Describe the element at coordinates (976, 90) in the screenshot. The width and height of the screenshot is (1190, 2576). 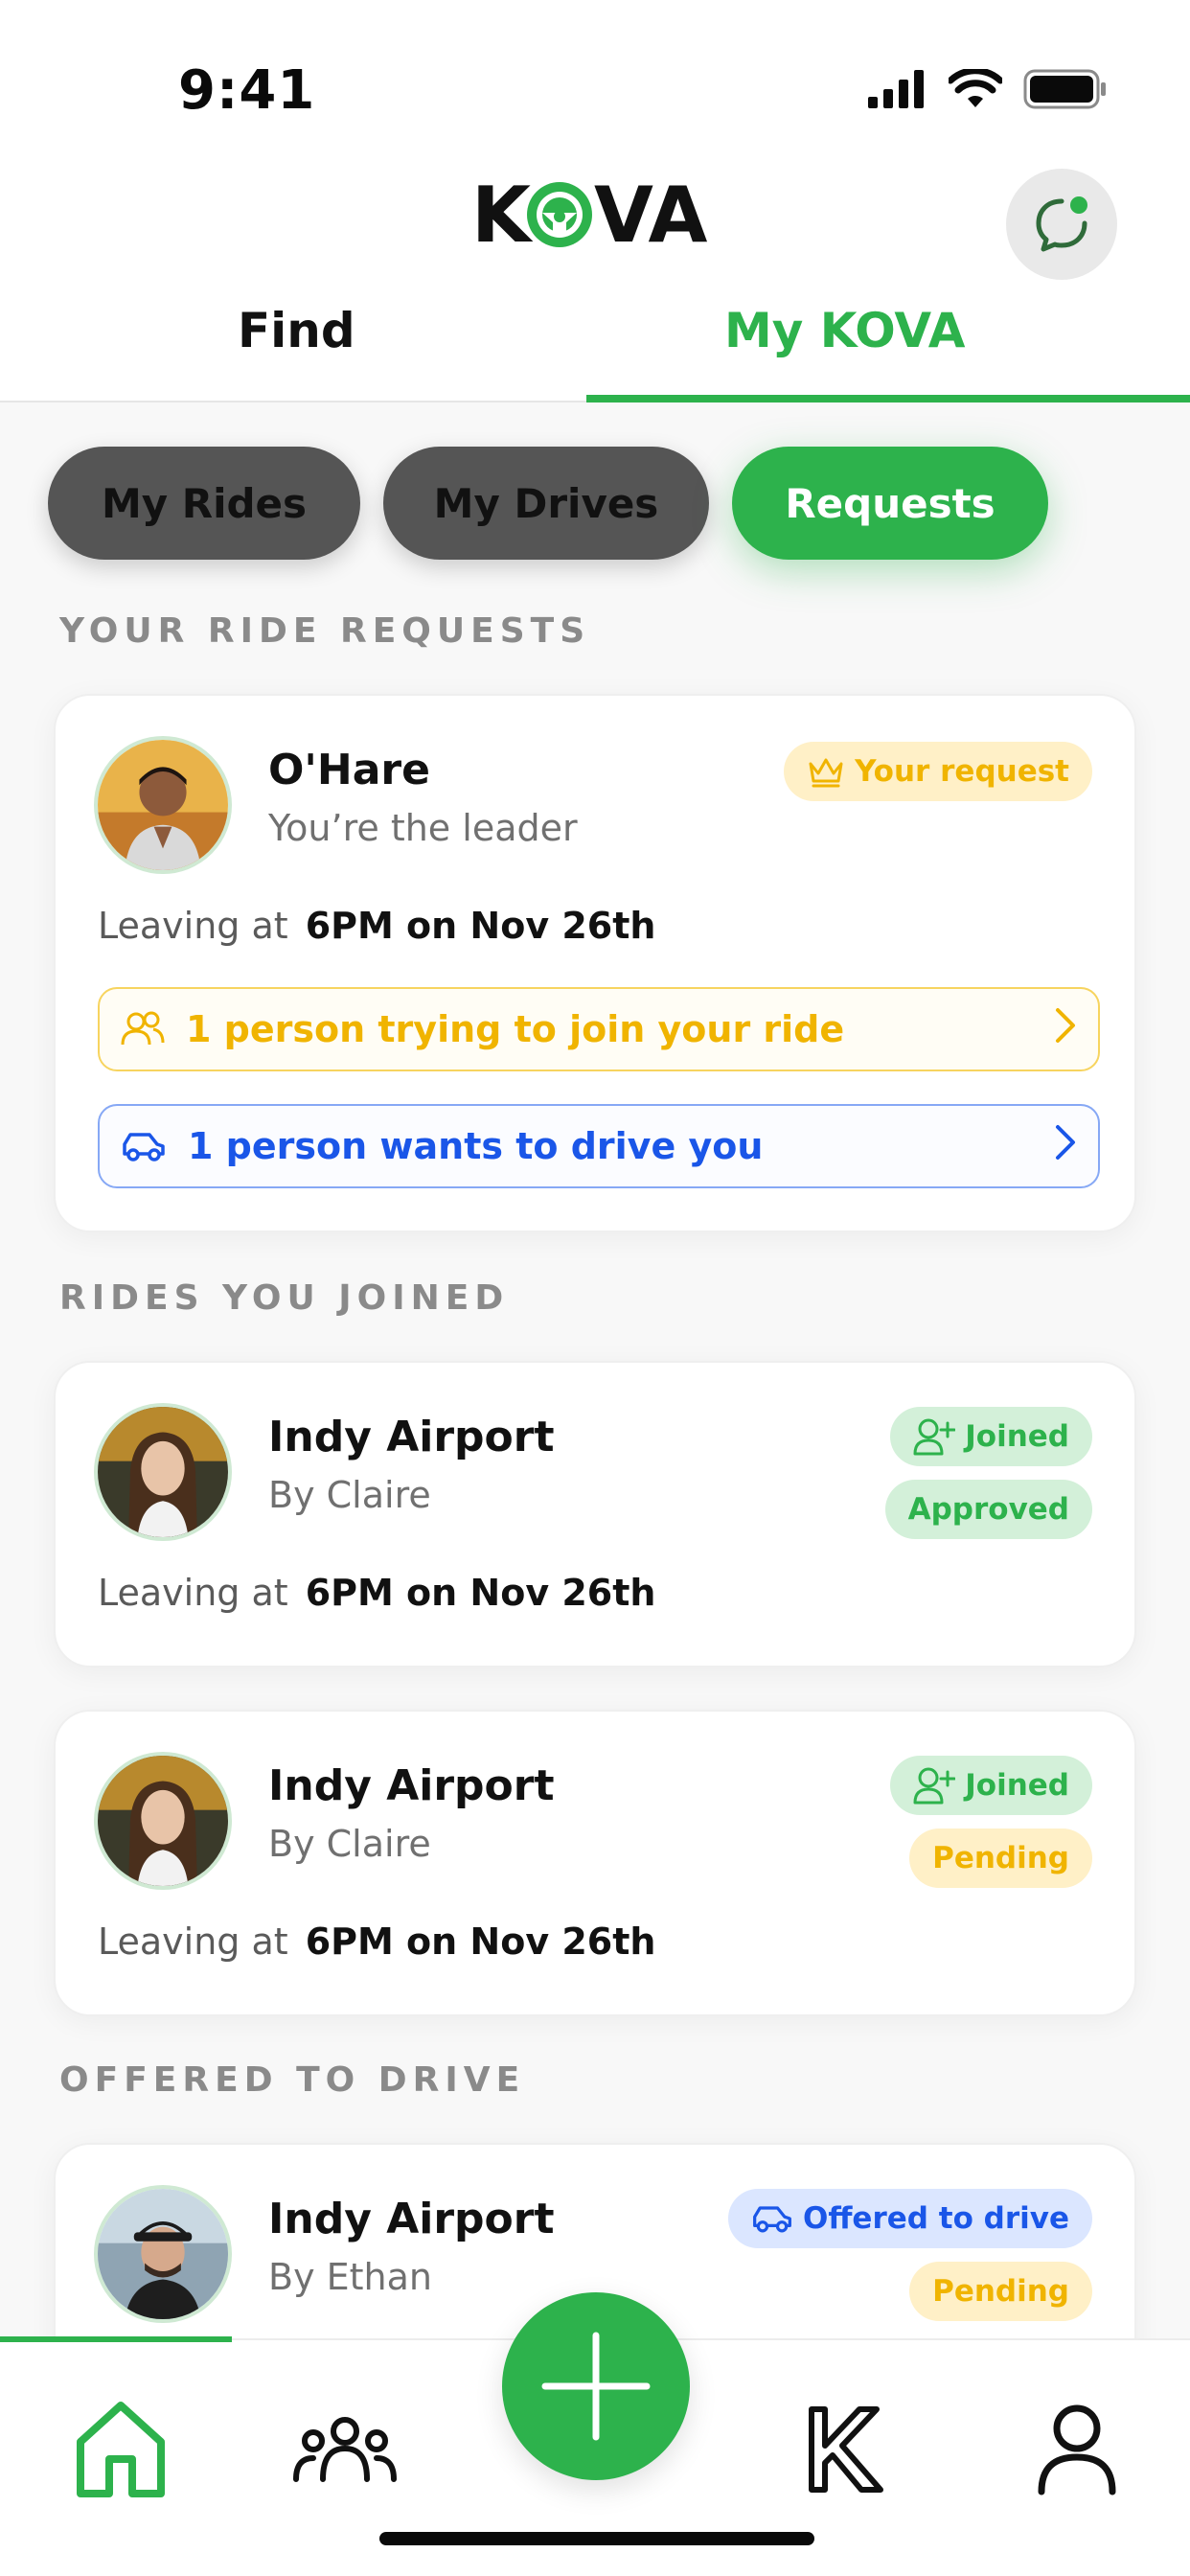
I see `wifi-icon` at that location.